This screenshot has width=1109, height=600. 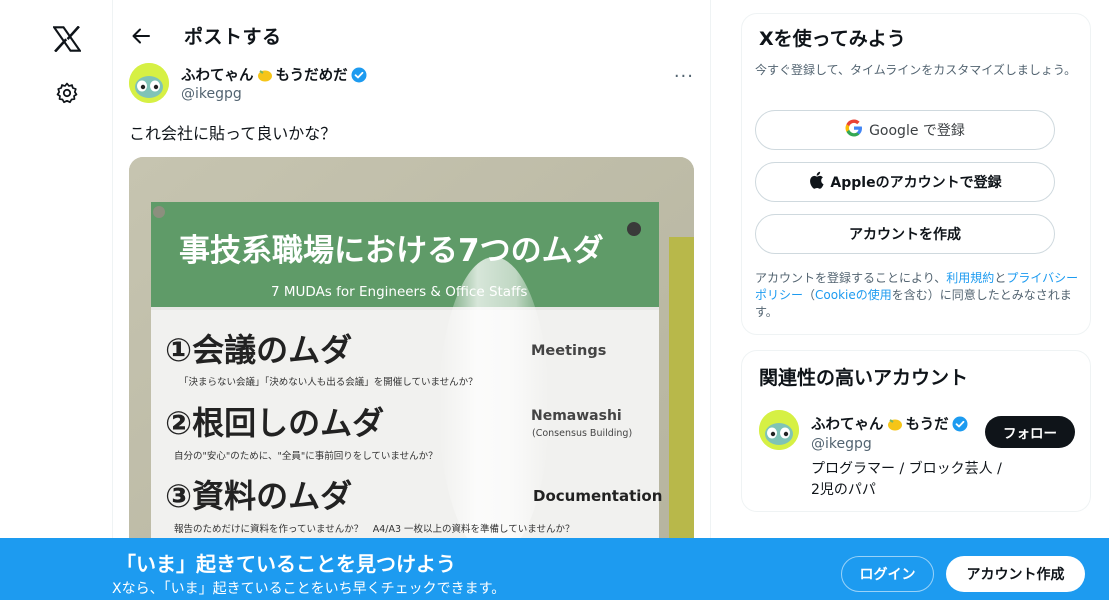 I want to click on poster-item-english: Documentation, so click(x=597, y=496).